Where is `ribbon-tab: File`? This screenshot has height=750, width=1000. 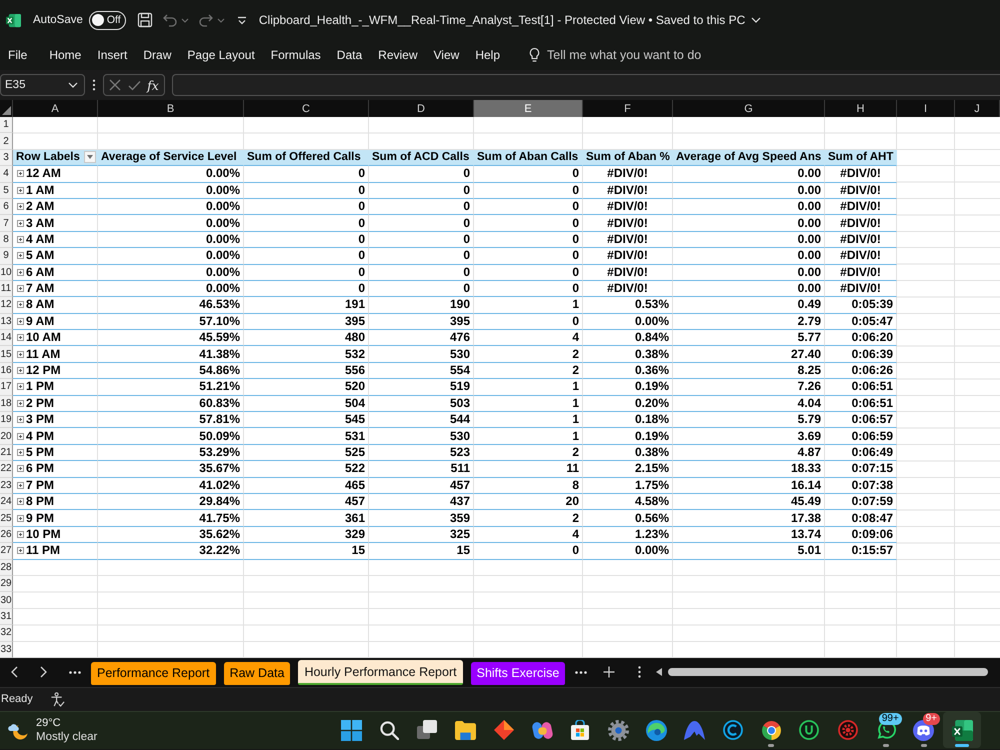
ribbon-tab: File is located at coordinates (18, 55).